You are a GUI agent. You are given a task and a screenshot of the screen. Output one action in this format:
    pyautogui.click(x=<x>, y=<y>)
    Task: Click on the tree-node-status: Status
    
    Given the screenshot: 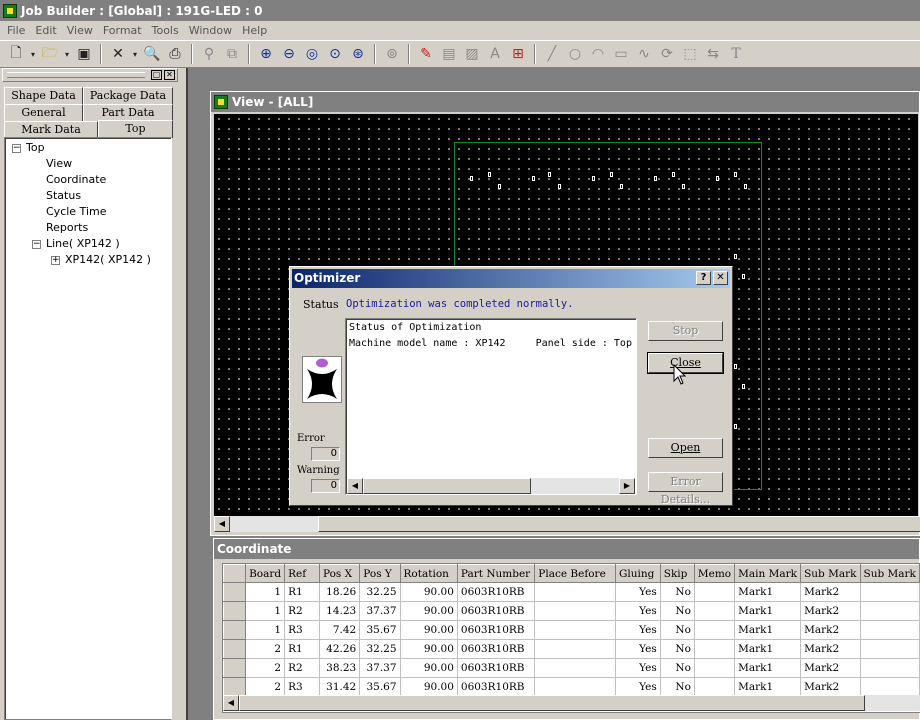 What is the action you would take?
    pyautogui.click(x=63, y=195)
    